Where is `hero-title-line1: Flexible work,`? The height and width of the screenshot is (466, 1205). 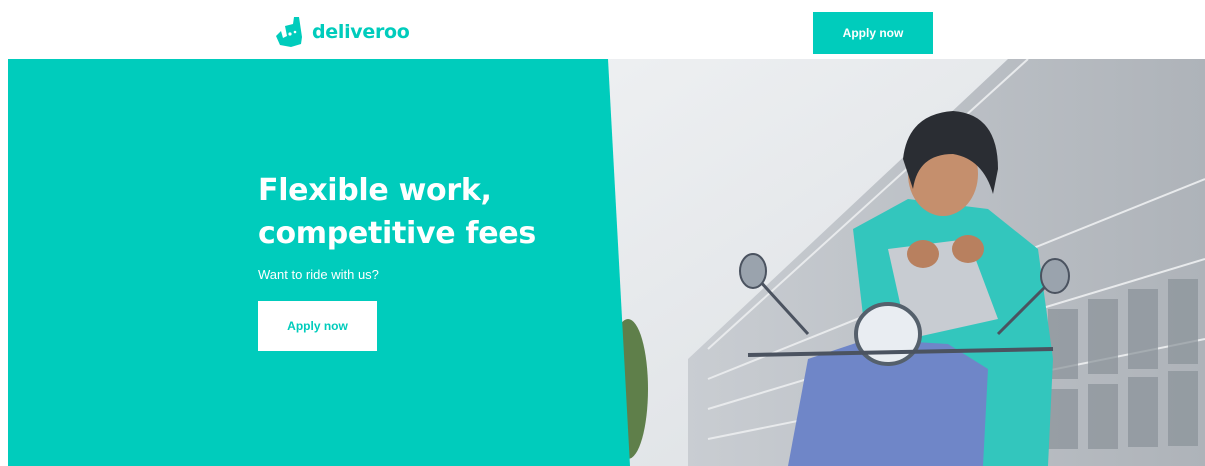
hero-title-line1: Flexible work, is located at coordinates (375, 190).